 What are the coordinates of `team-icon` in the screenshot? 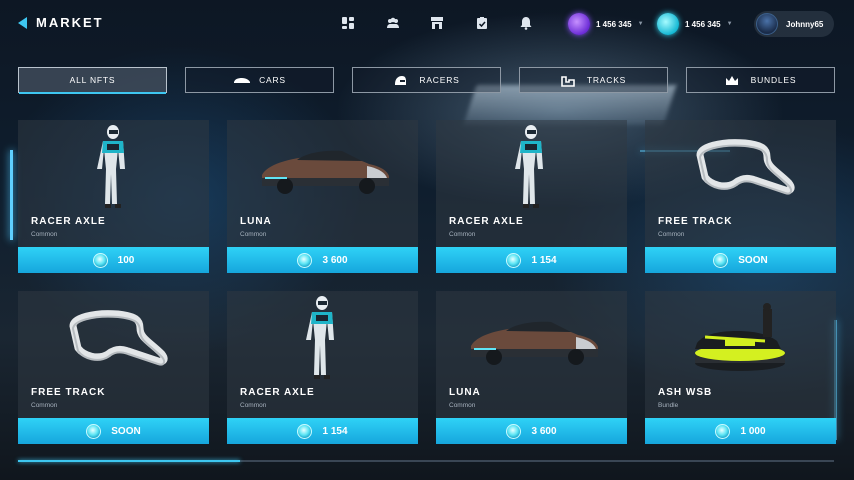 It's located at (393, 23).